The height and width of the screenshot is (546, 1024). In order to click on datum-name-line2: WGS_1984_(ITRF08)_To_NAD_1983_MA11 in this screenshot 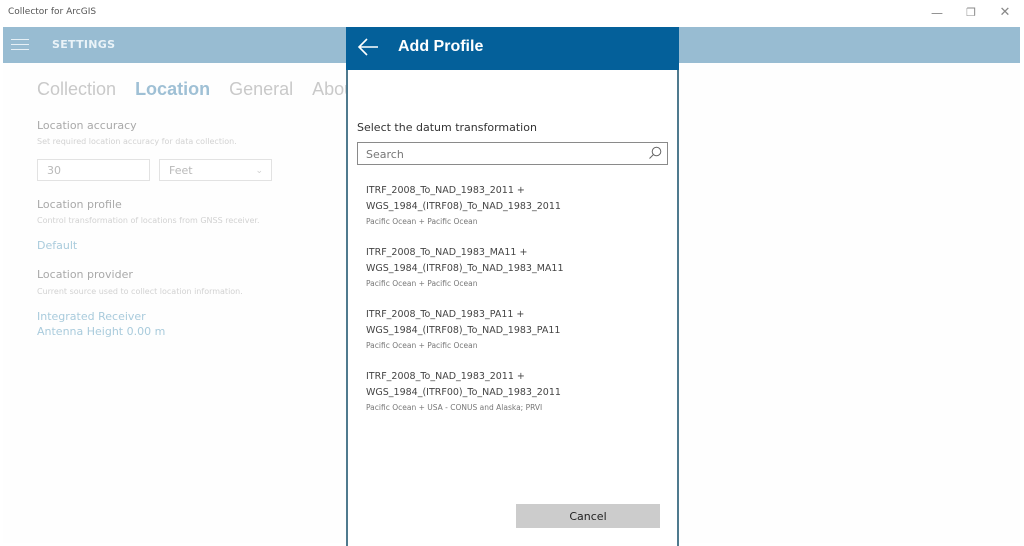, I will do `click(465, 268)`.